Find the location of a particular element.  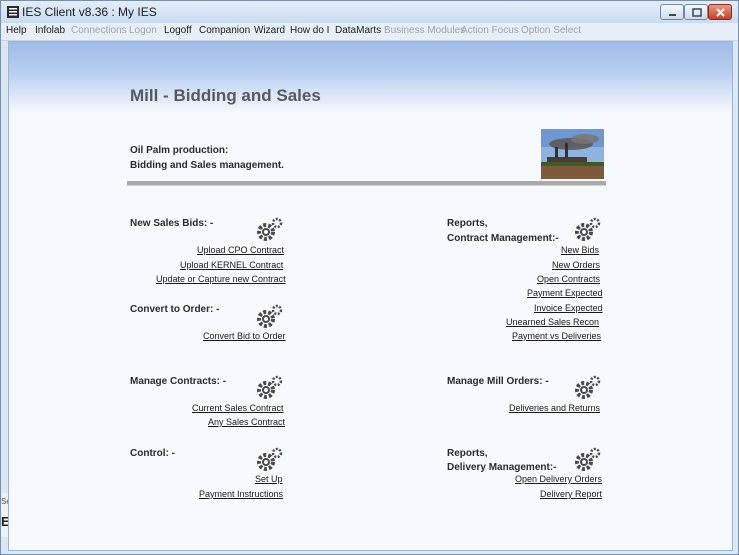

delivery-report-link: Delivery Report is located at coordinates (571, 494).